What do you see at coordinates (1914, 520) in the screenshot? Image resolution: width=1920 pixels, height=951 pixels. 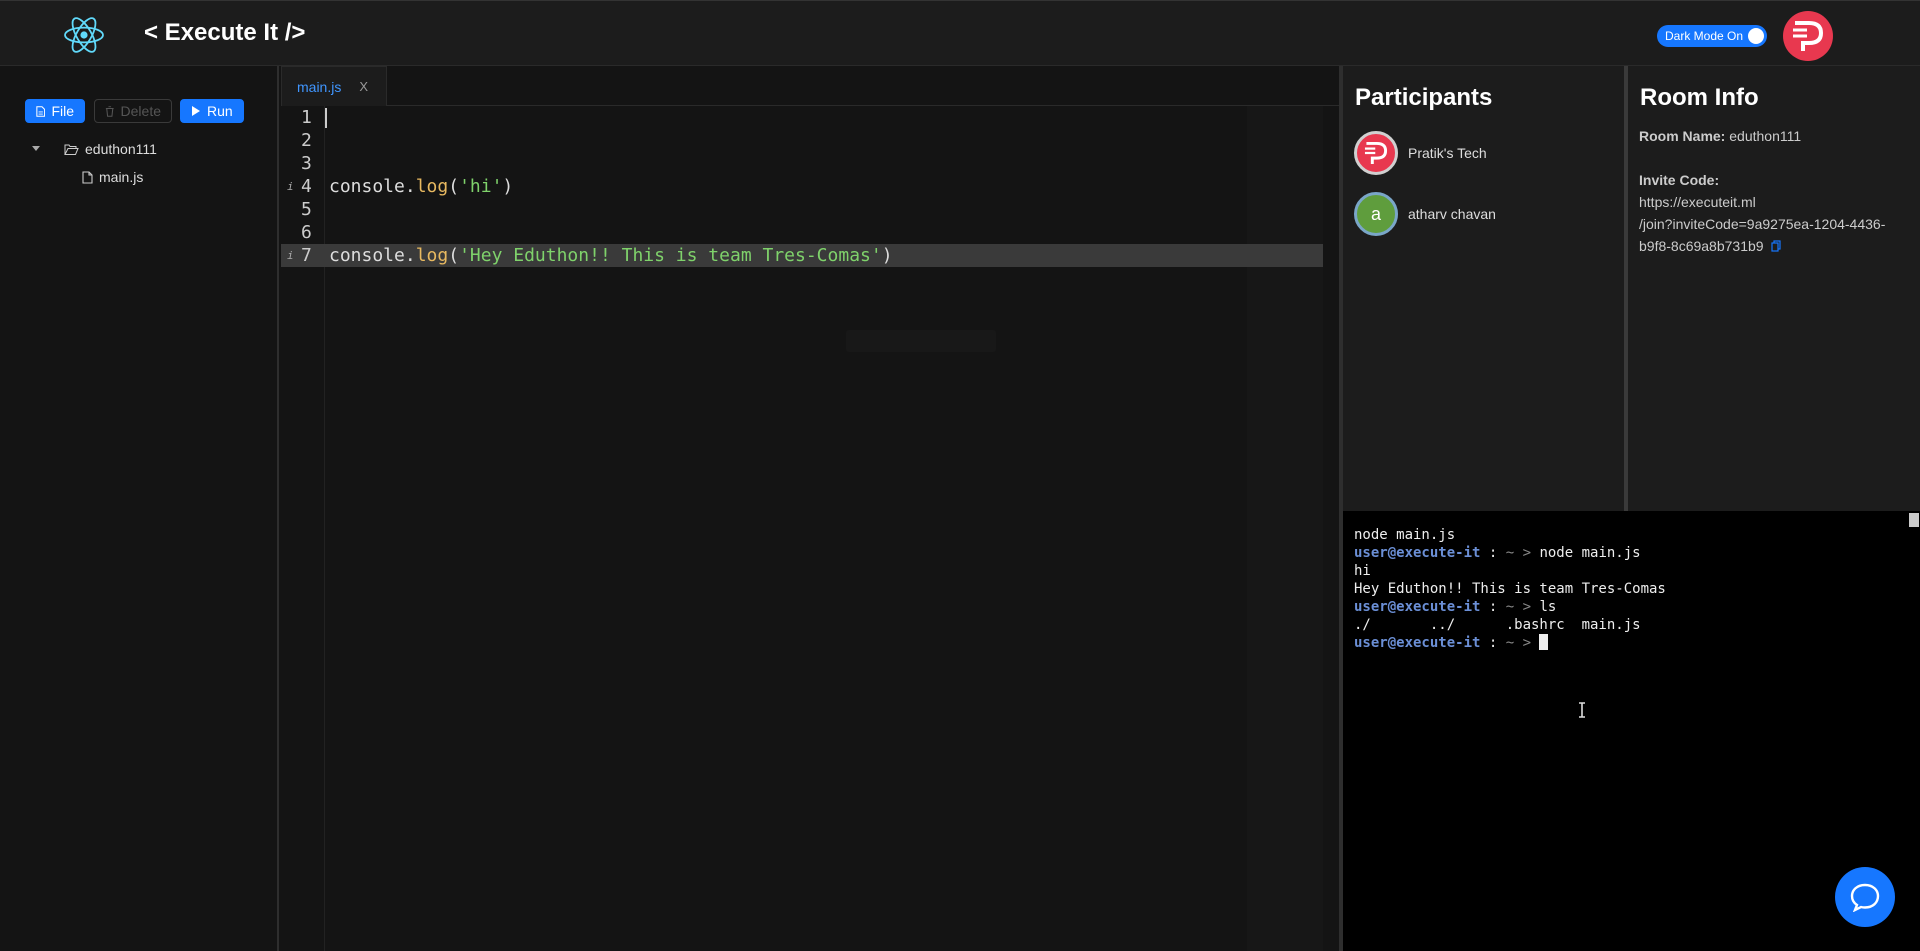 I see `terminal-scrollbar` at bounding box center [1914, 520].